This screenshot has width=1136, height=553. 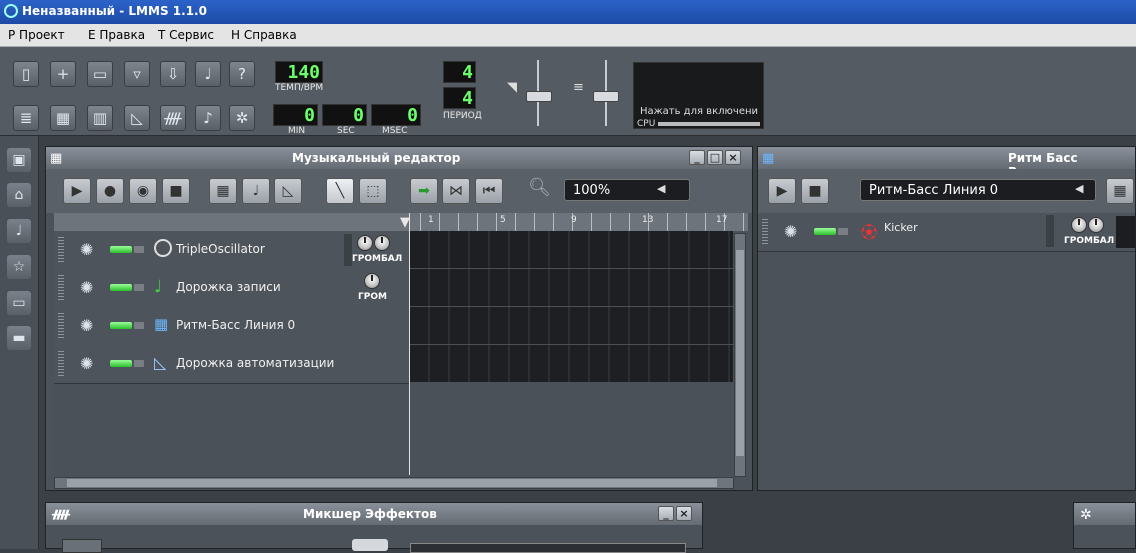 I want to click on menu-help: Н Справка, so click(x=264, y=35).